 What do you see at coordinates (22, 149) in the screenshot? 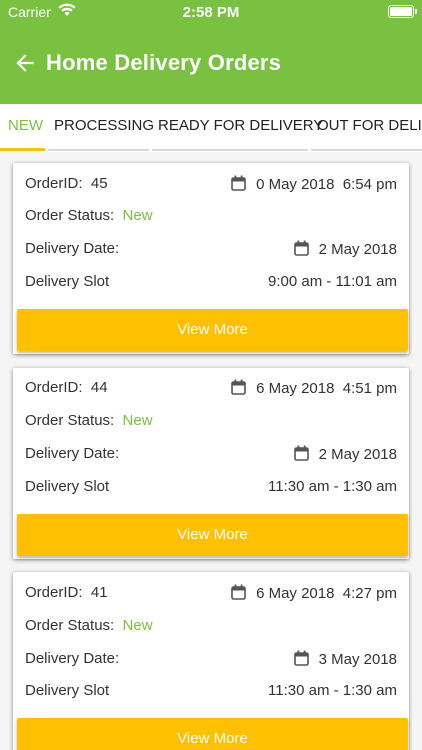
I see `active-tab-indicator` at bounding box center [22, 149].